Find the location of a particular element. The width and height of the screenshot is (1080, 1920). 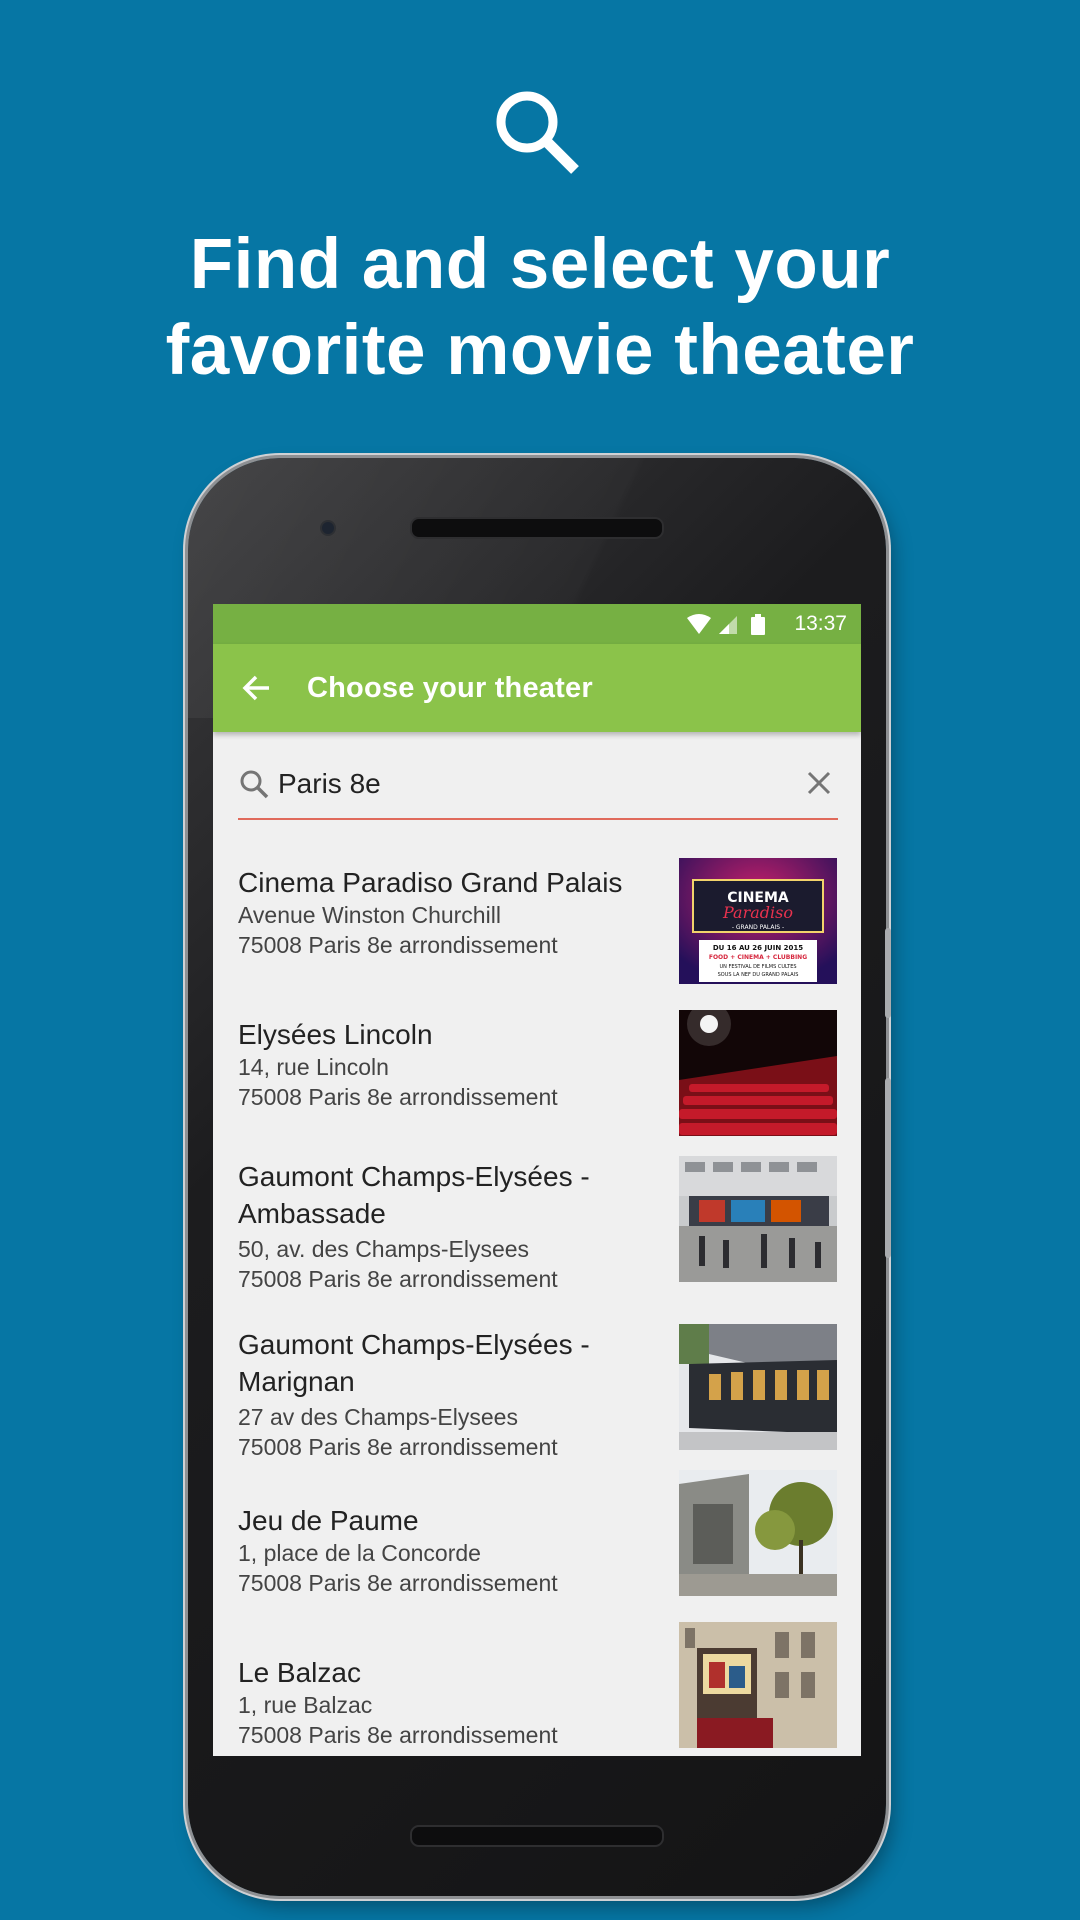

magnifier-hero-icon is located at coordinates (537, 132).